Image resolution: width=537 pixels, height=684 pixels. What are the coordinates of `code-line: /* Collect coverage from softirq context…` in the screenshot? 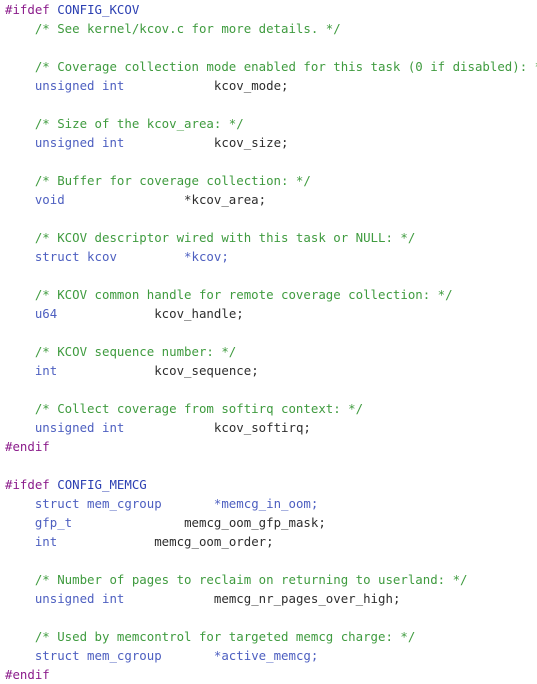 It's located at (184, 408).